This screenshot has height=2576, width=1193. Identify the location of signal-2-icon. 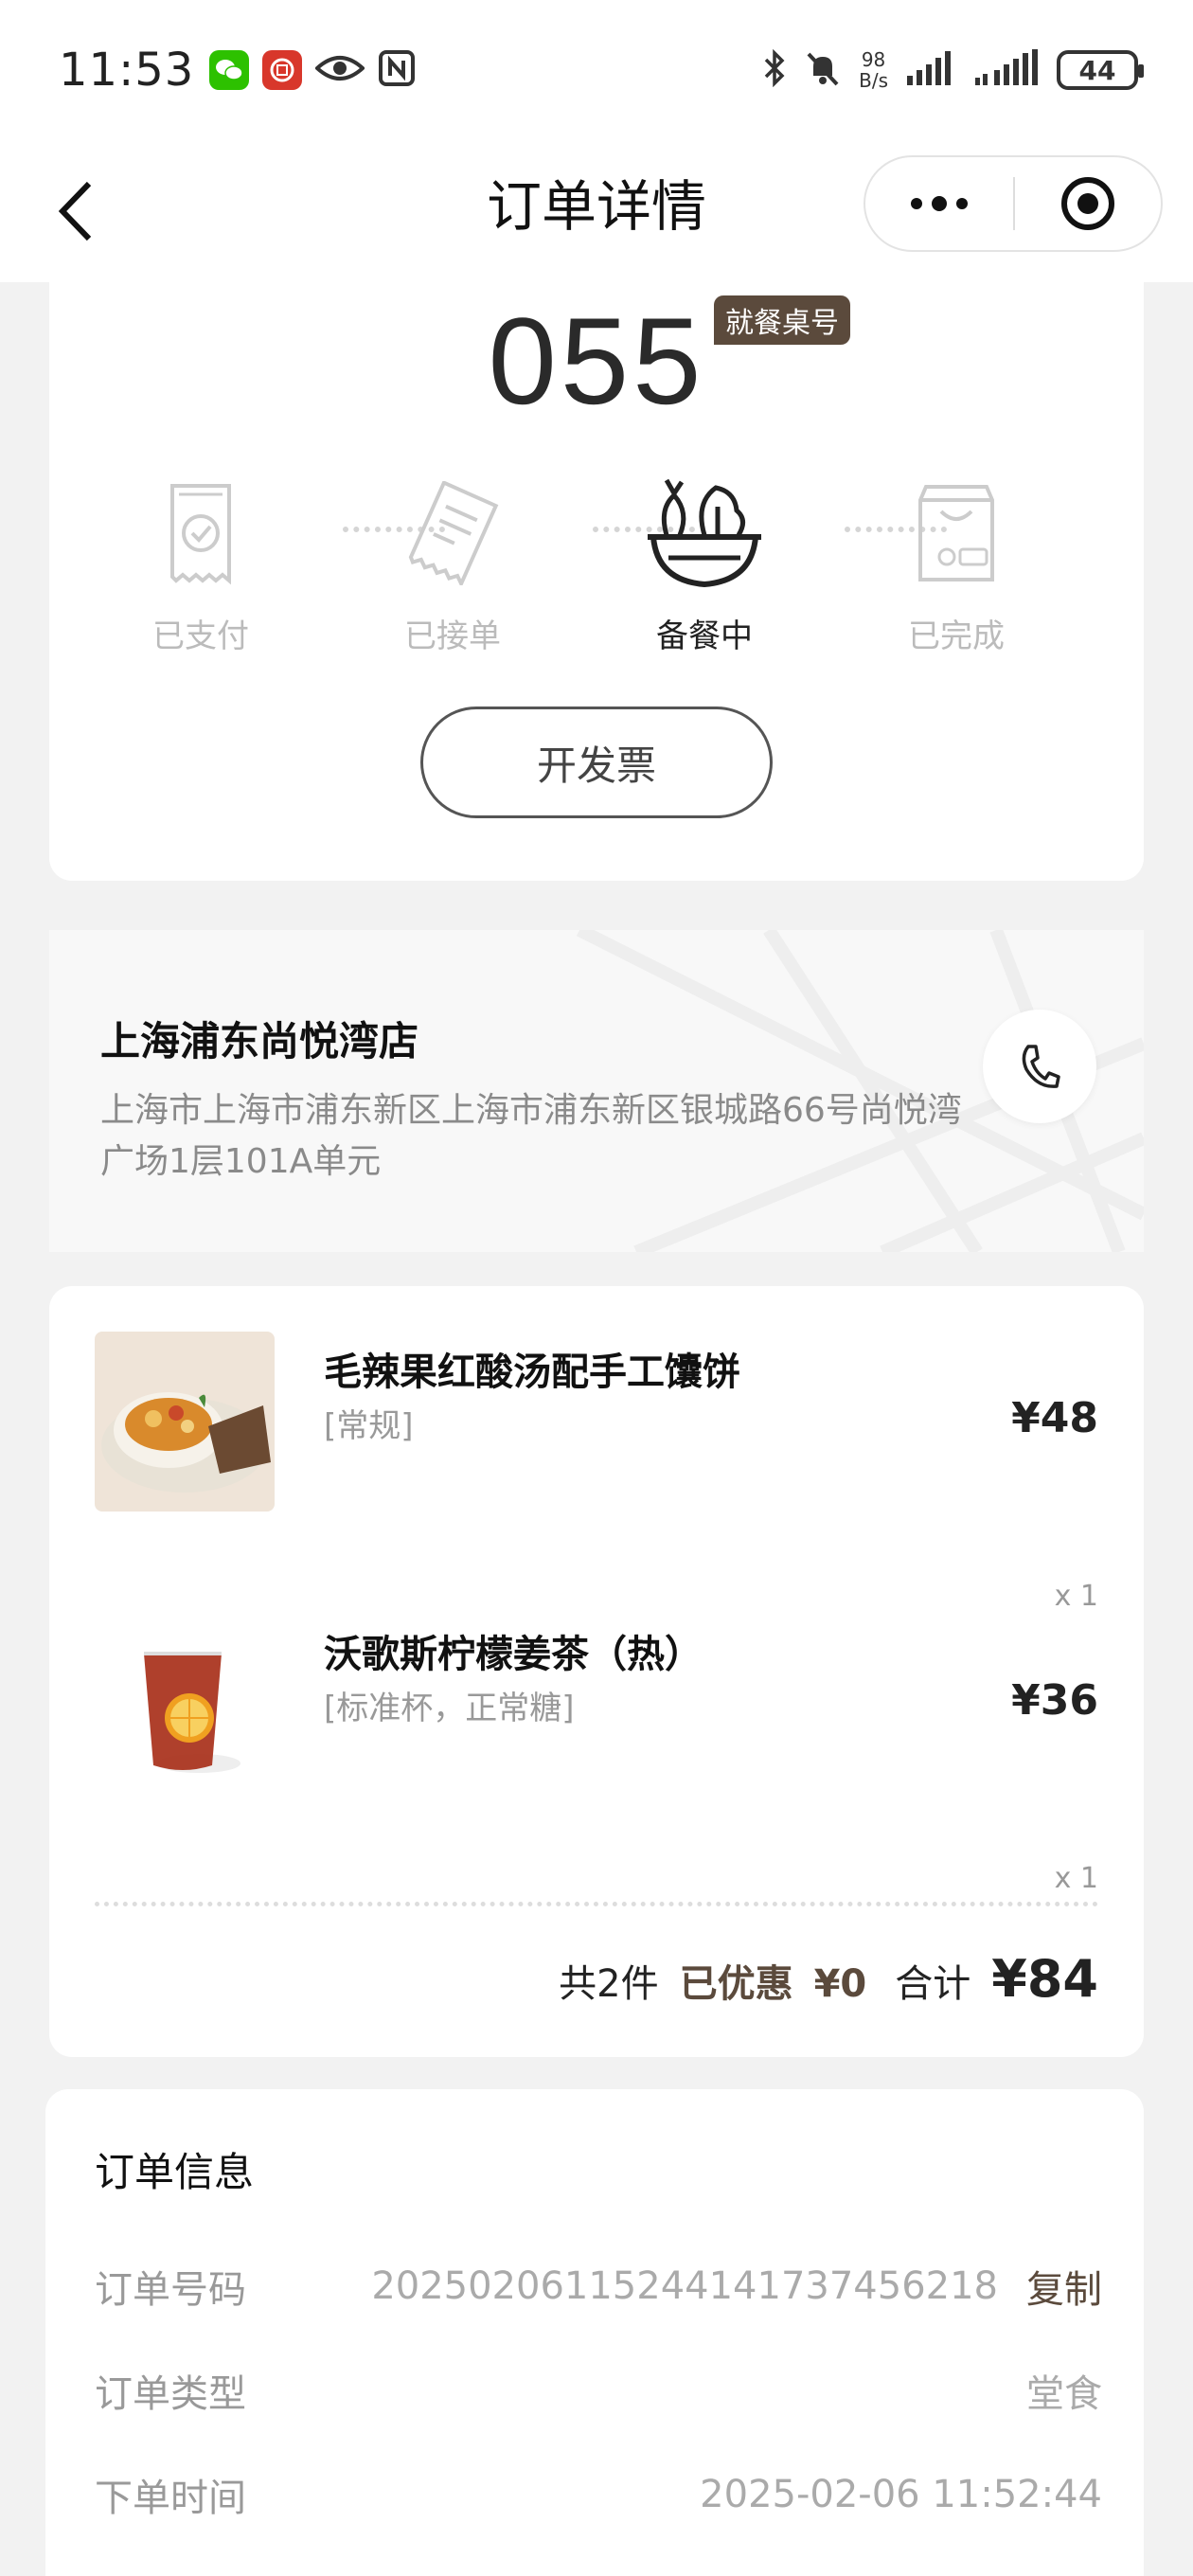
(1006, 70).